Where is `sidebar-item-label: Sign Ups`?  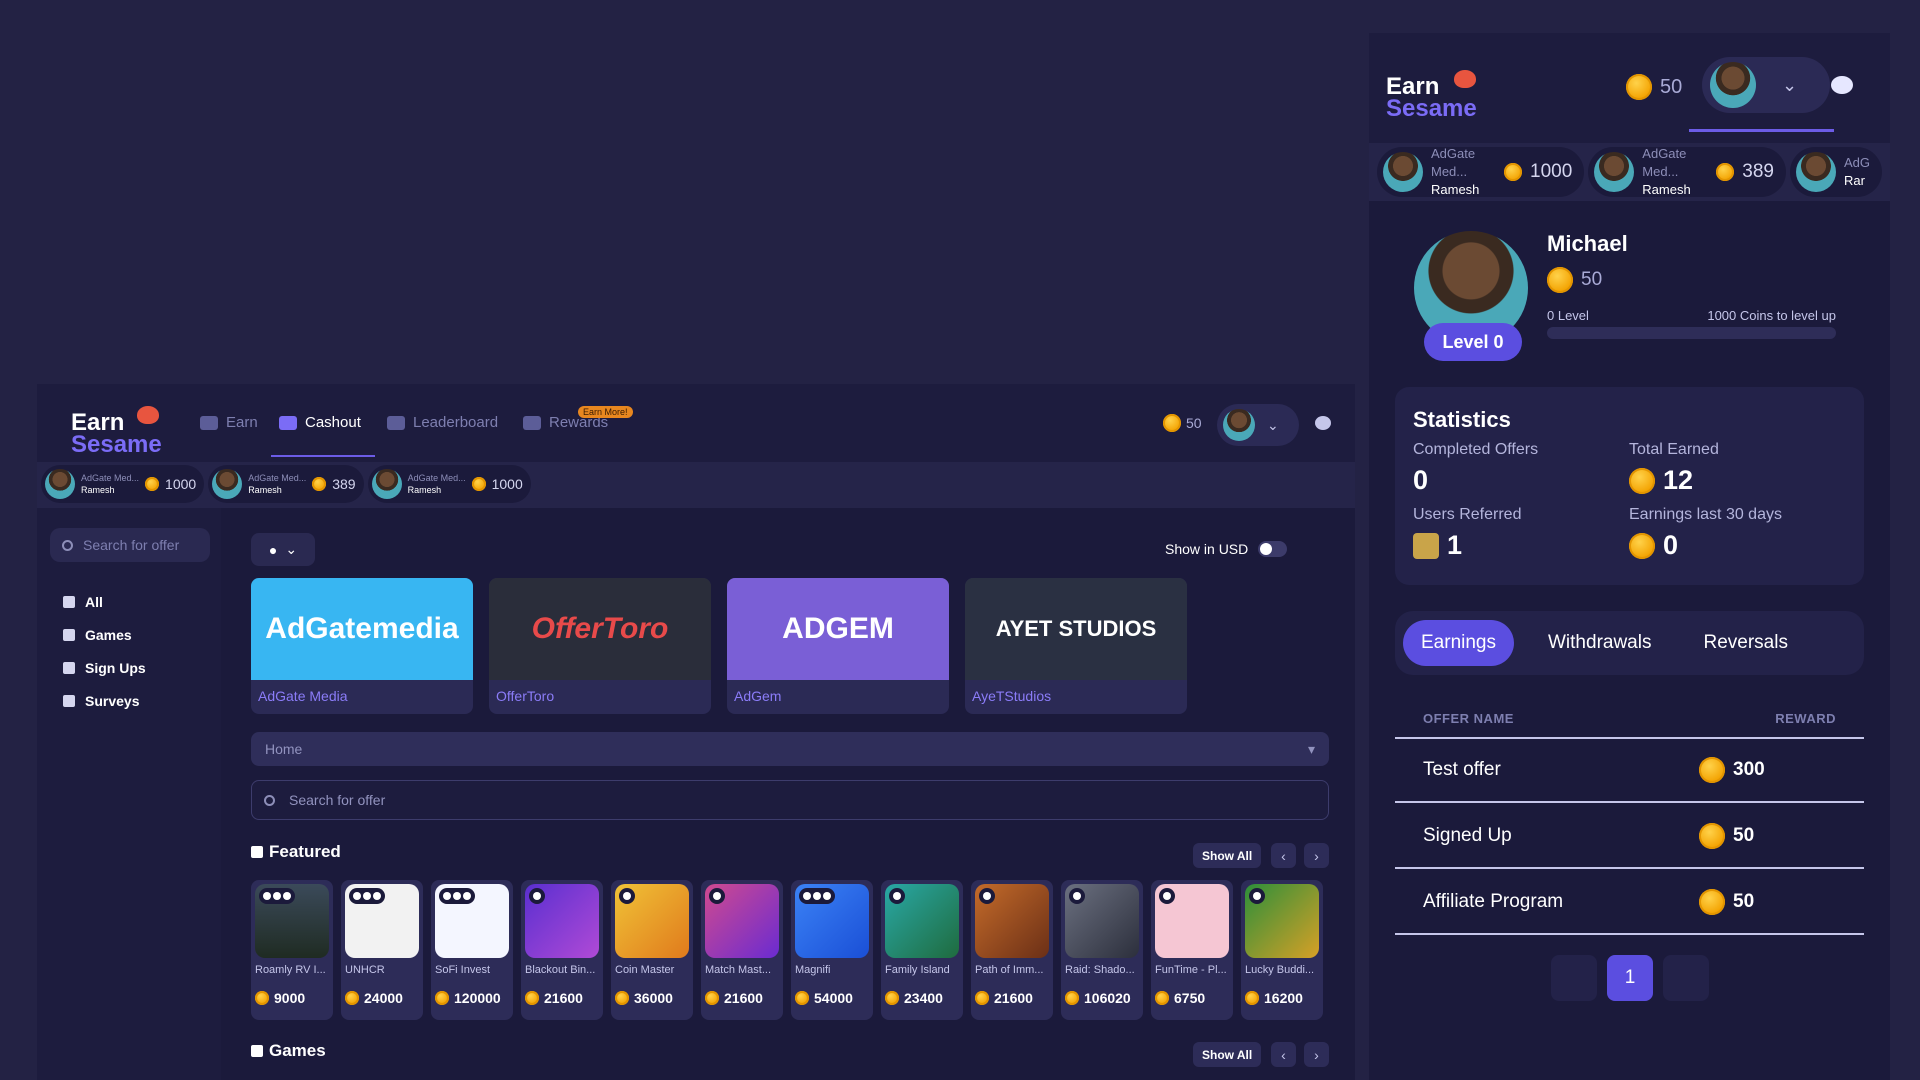 sidebar-item-label: Sign Ups is located at coordinates (115, 668).